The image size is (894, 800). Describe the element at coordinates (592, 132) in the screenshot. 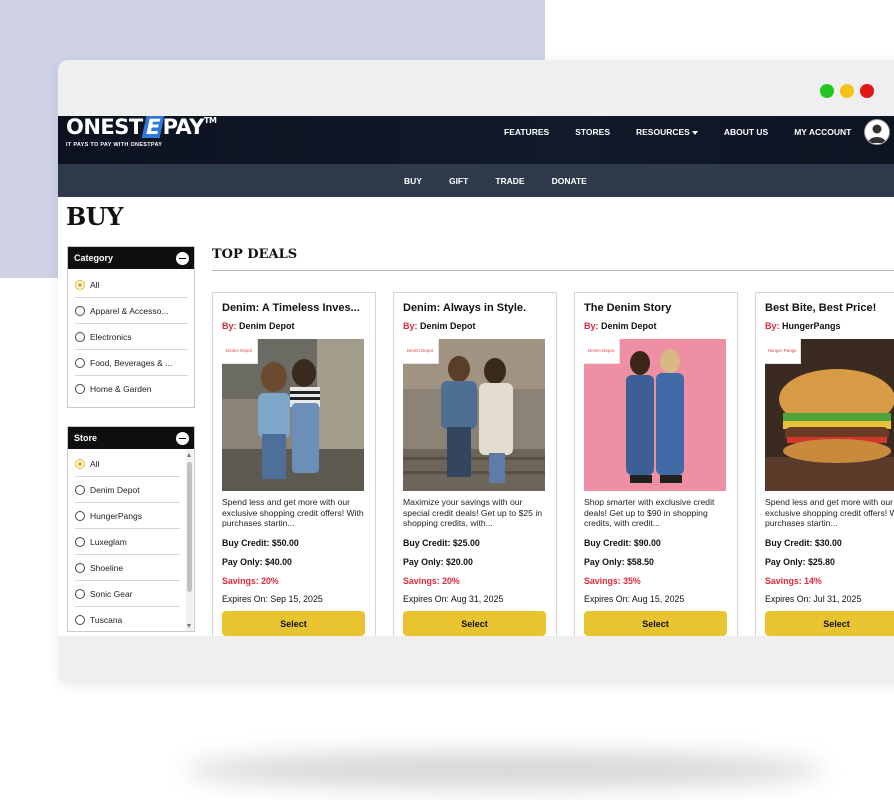

I see `nav-stores: STORES` at that location.